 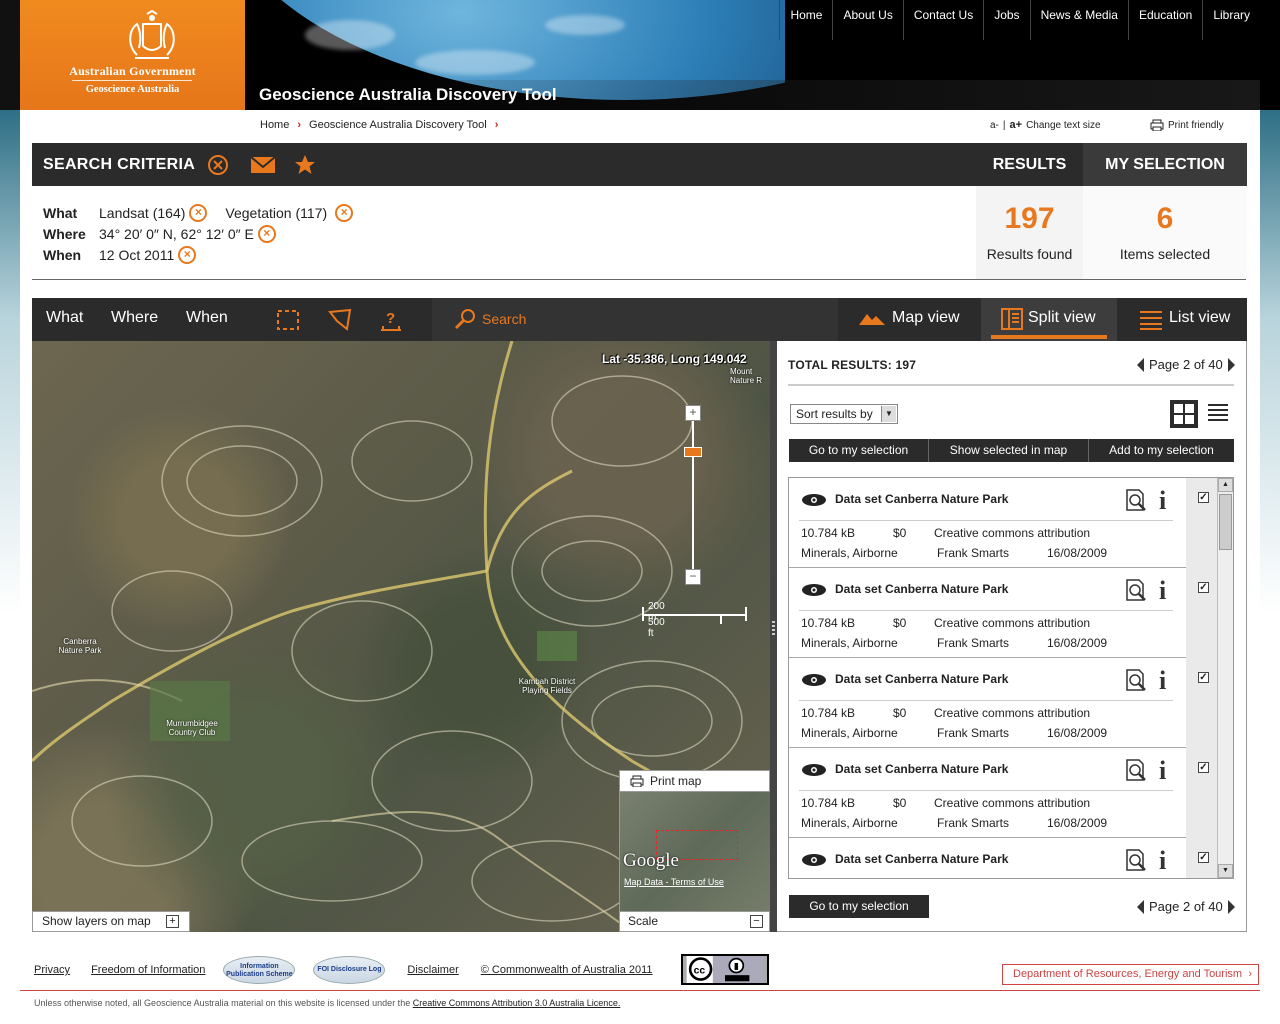 I want to click on select-area-icon, so click(x=288, y=320).